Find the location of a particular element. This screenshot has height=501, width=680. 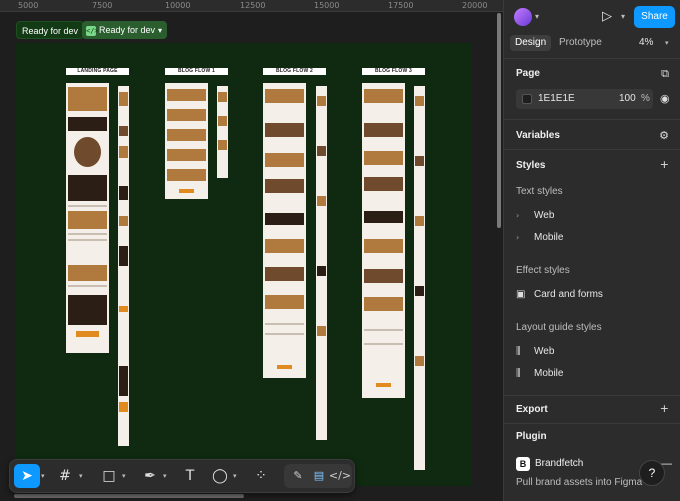

page-opacity-value: 100 is located at coordinates (627, 99).